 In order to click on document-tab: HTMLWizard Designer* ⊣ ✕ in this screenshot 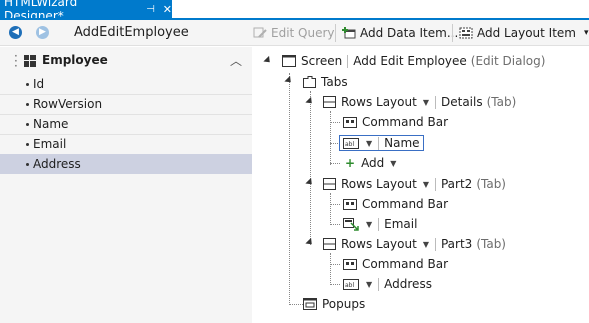, I will do `click(86, 11)`.